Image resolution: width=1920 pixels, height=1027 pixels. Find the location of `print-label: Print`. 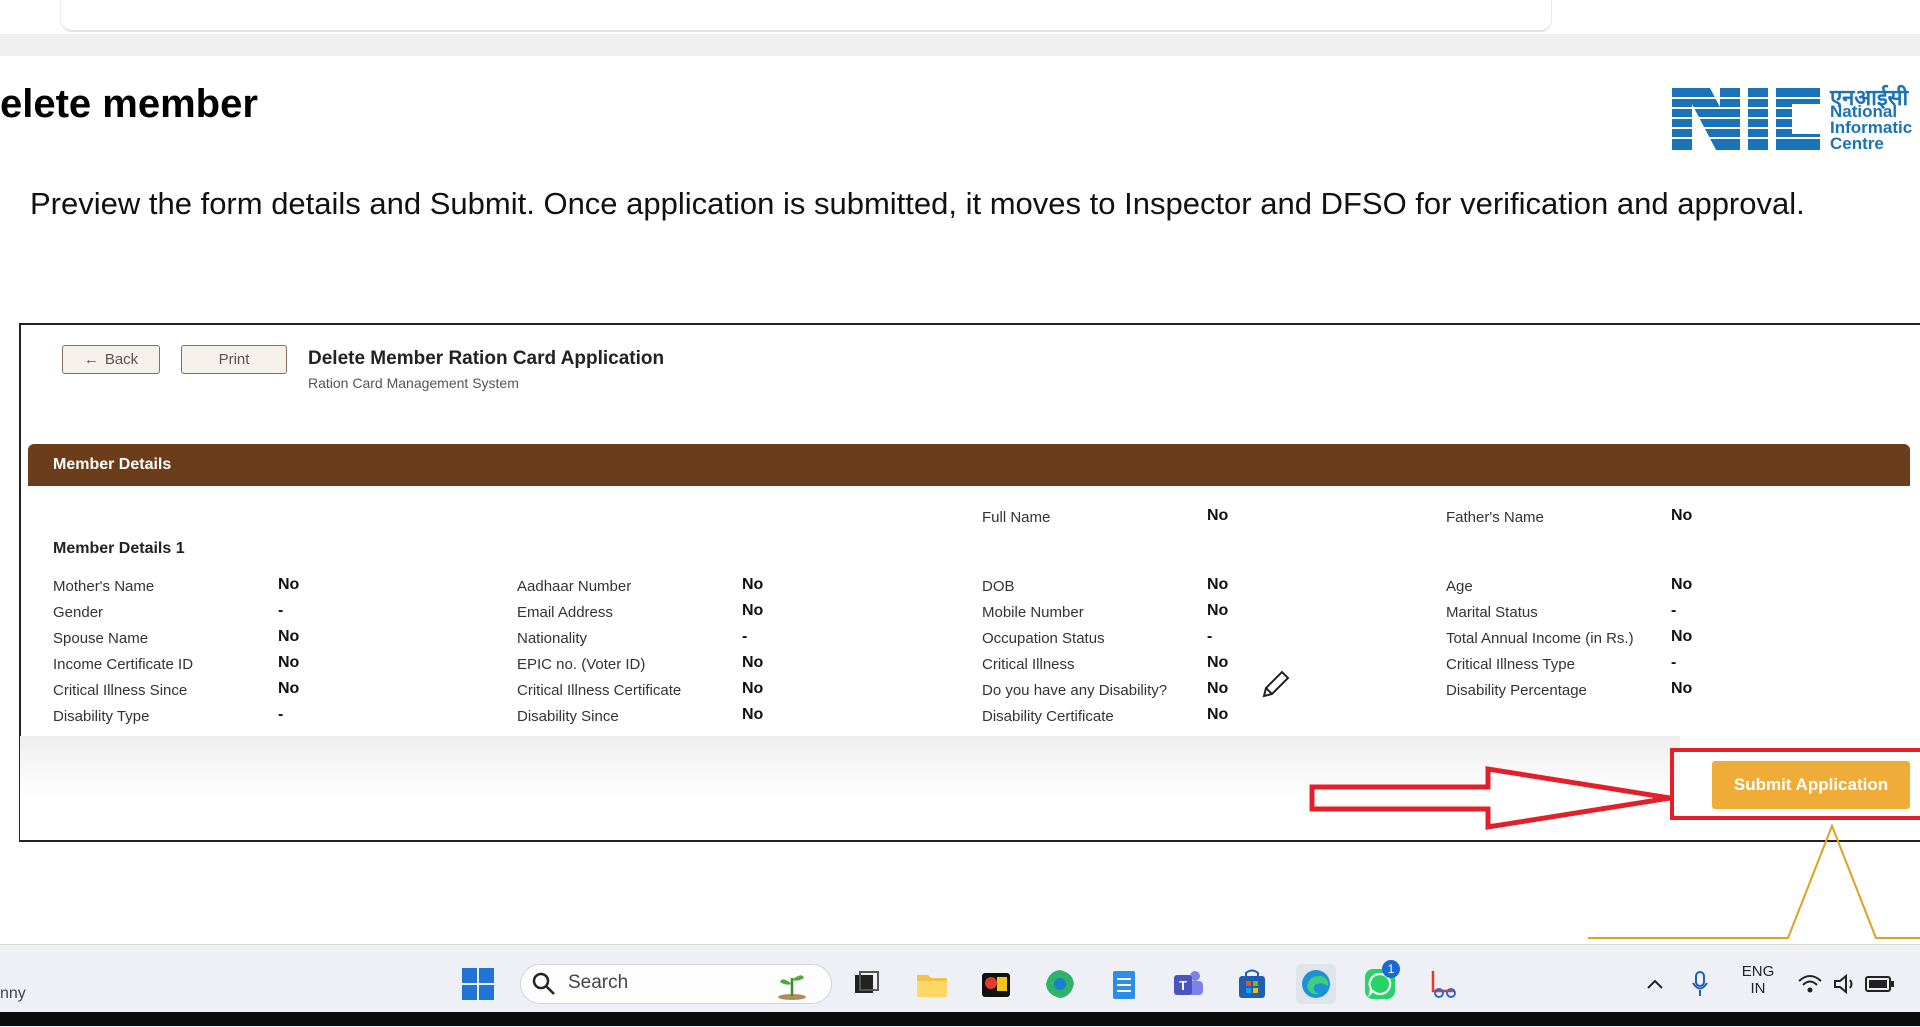

print-label: Print is located at coordinates (234, 359).